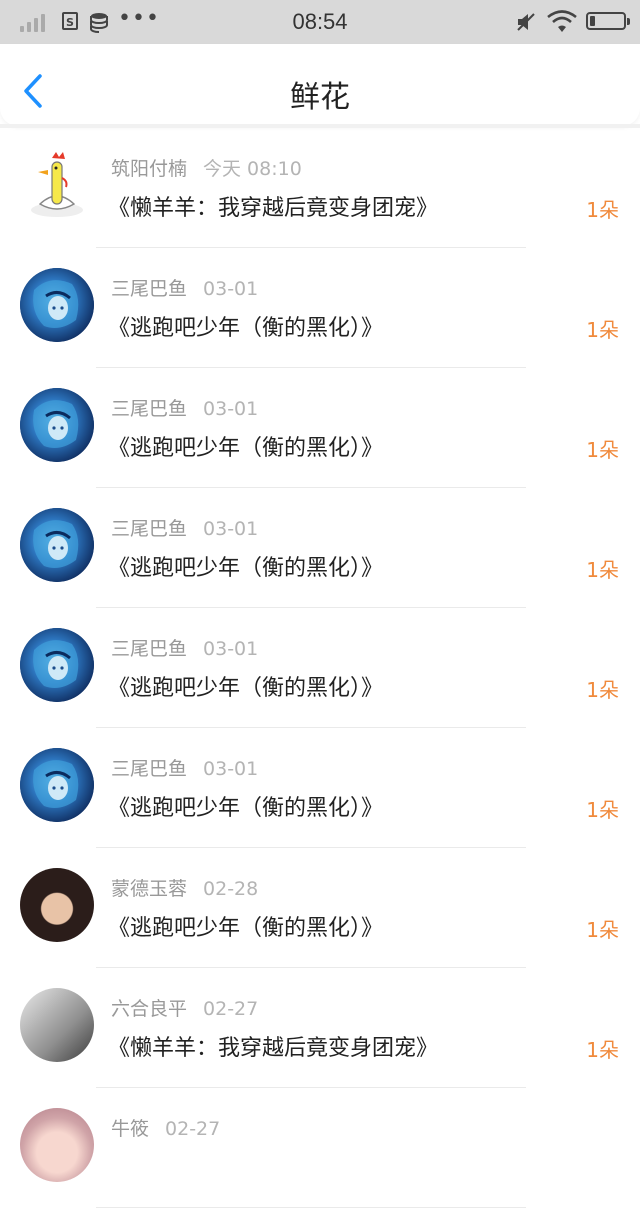 The height and width of the screenshot is (1208, 640). What do you see at coordinates (320, 908) in the screenshot?
I see `list-item: 蒙德玉蓉 02-28 《逃跑吧少年（衡的黑化）》 1朵` at bounding box center [320, 908].